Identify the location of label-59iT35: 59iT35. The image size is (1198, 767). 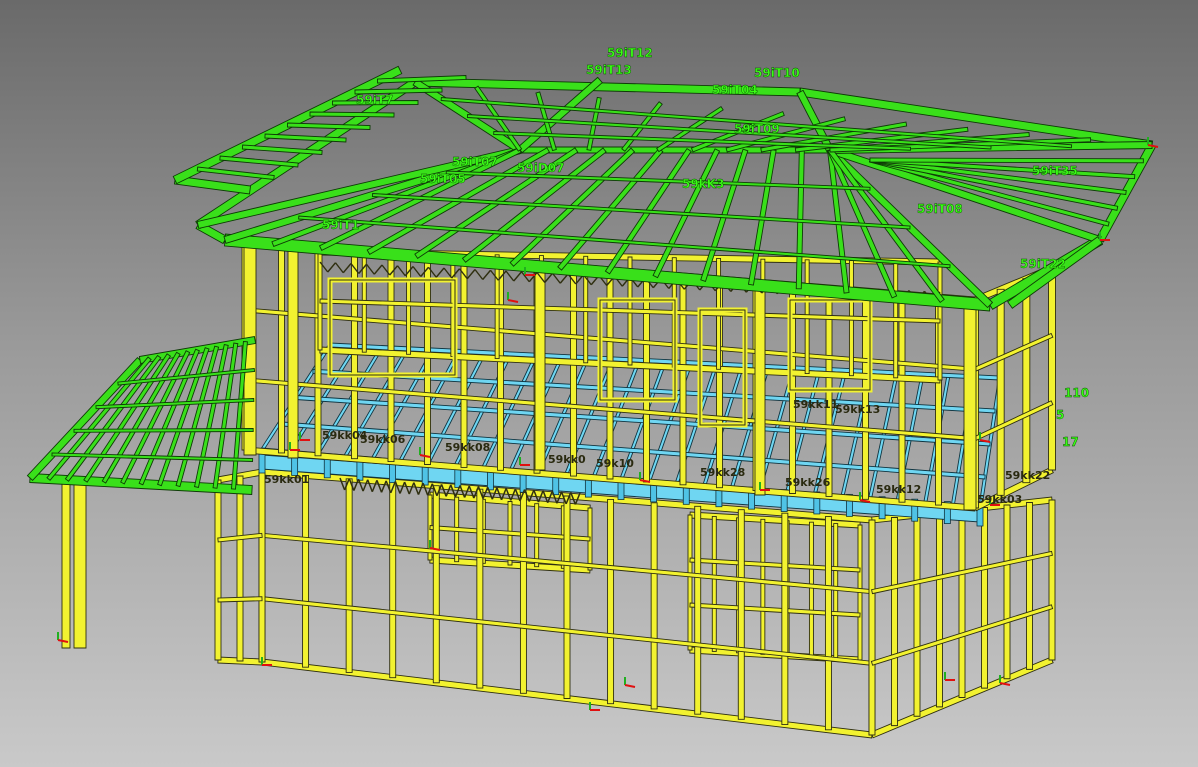
(1055, 171).